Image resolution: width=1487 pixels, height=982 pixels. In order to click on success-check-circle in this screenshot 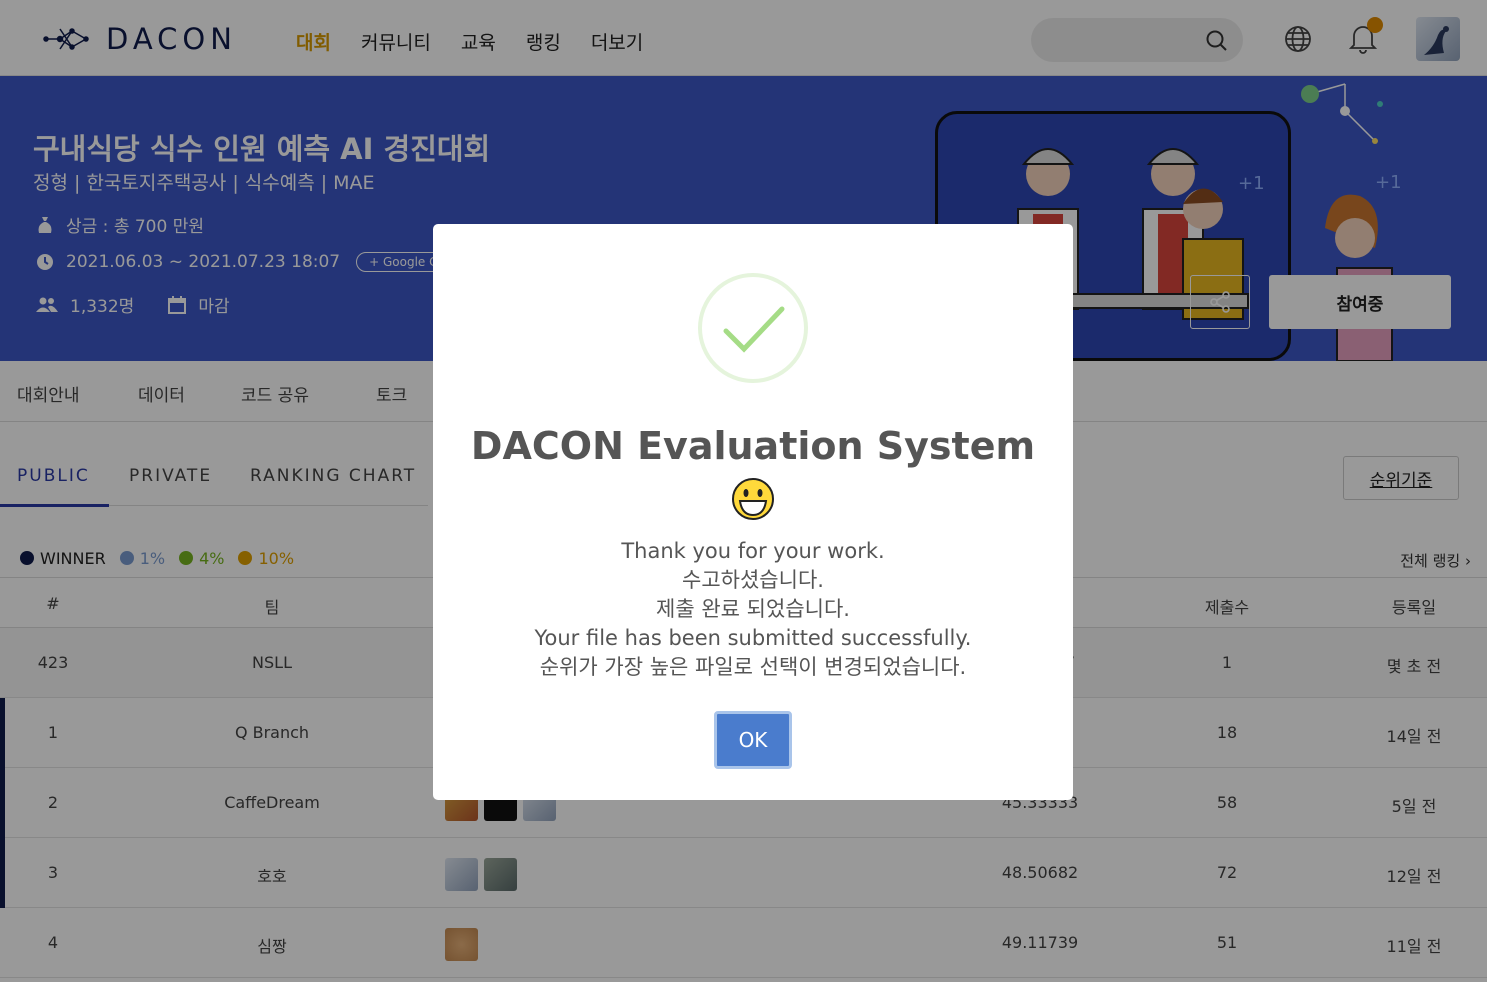, I will do `click(753, 328)`.